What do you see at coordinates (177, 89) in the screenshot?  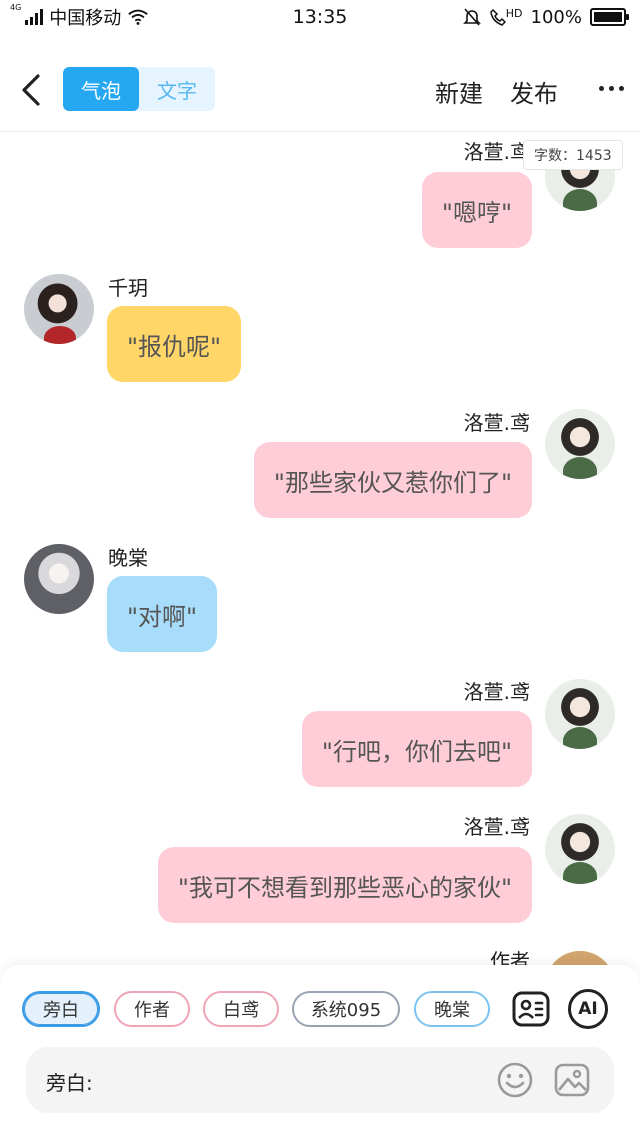 I see `tab-text: 文字` at bounding box center [177, 89].